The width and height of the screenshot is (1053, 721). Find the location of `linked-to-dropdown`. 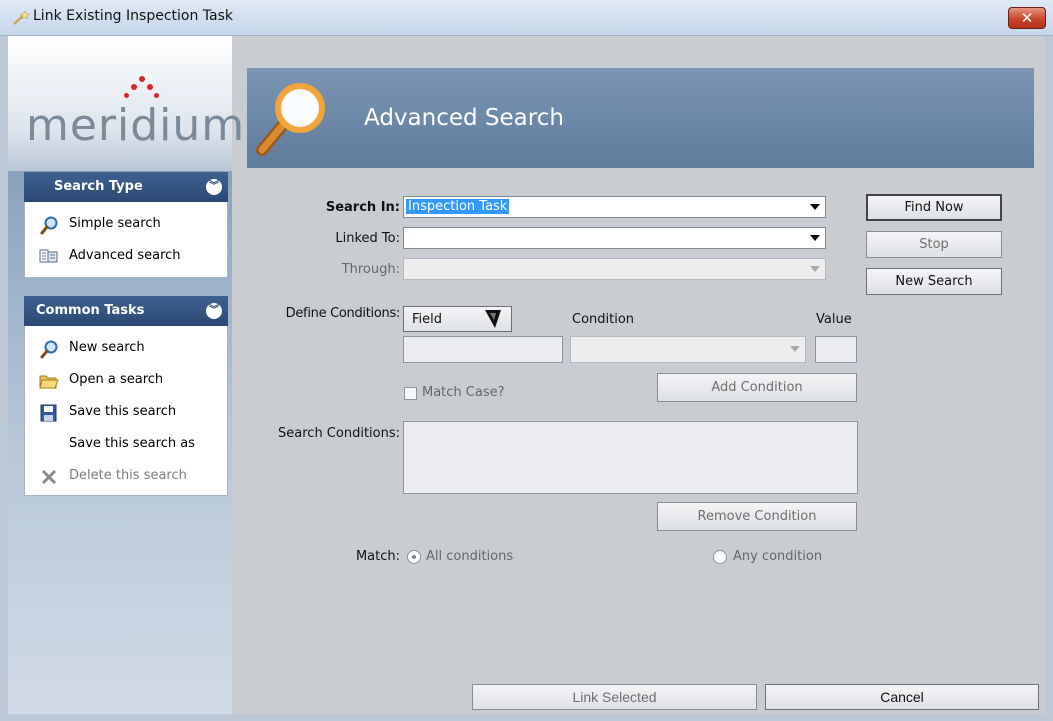

linked-to-dropdown is located at coordinates (614, 238).